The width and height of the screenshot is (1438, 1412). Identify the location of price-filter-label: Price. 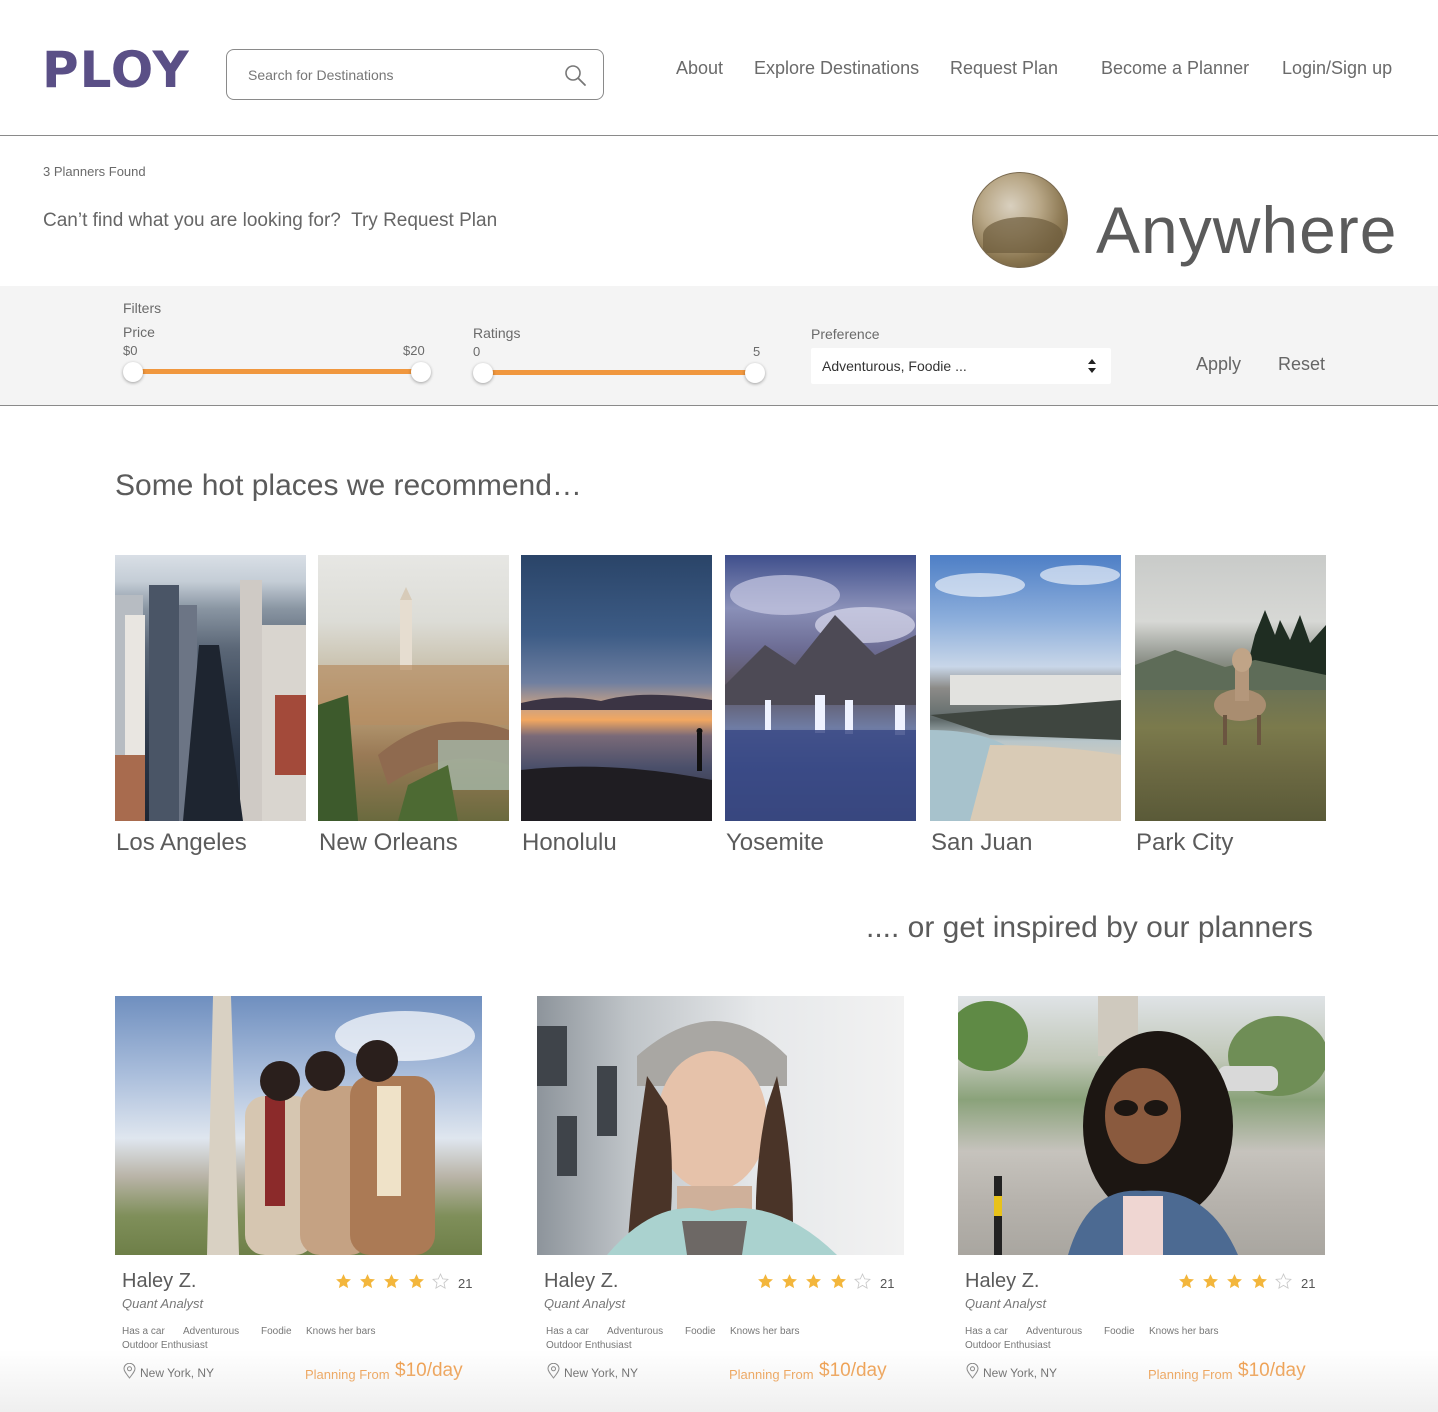
(139, 332).